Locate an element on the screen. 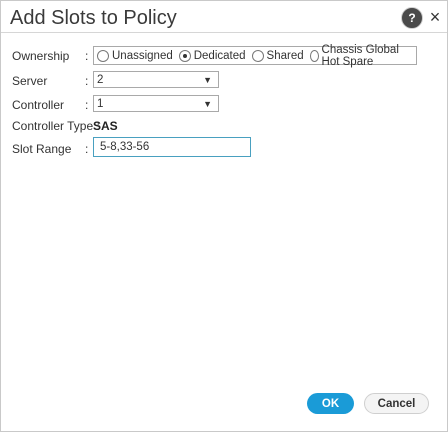 Image resolution: width=448 pixels, height=432 pixels. cancel-button: Cancel is located at coordinates (396, 403).